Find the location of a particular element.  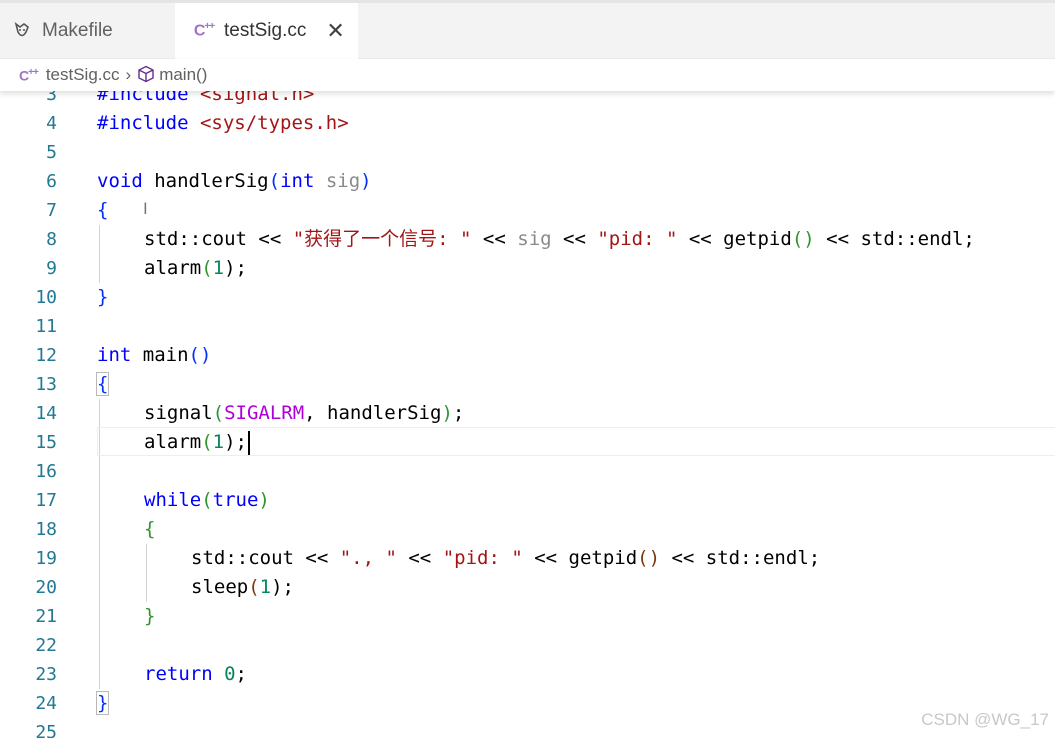

text-caret is located at coordinates (249, 442).